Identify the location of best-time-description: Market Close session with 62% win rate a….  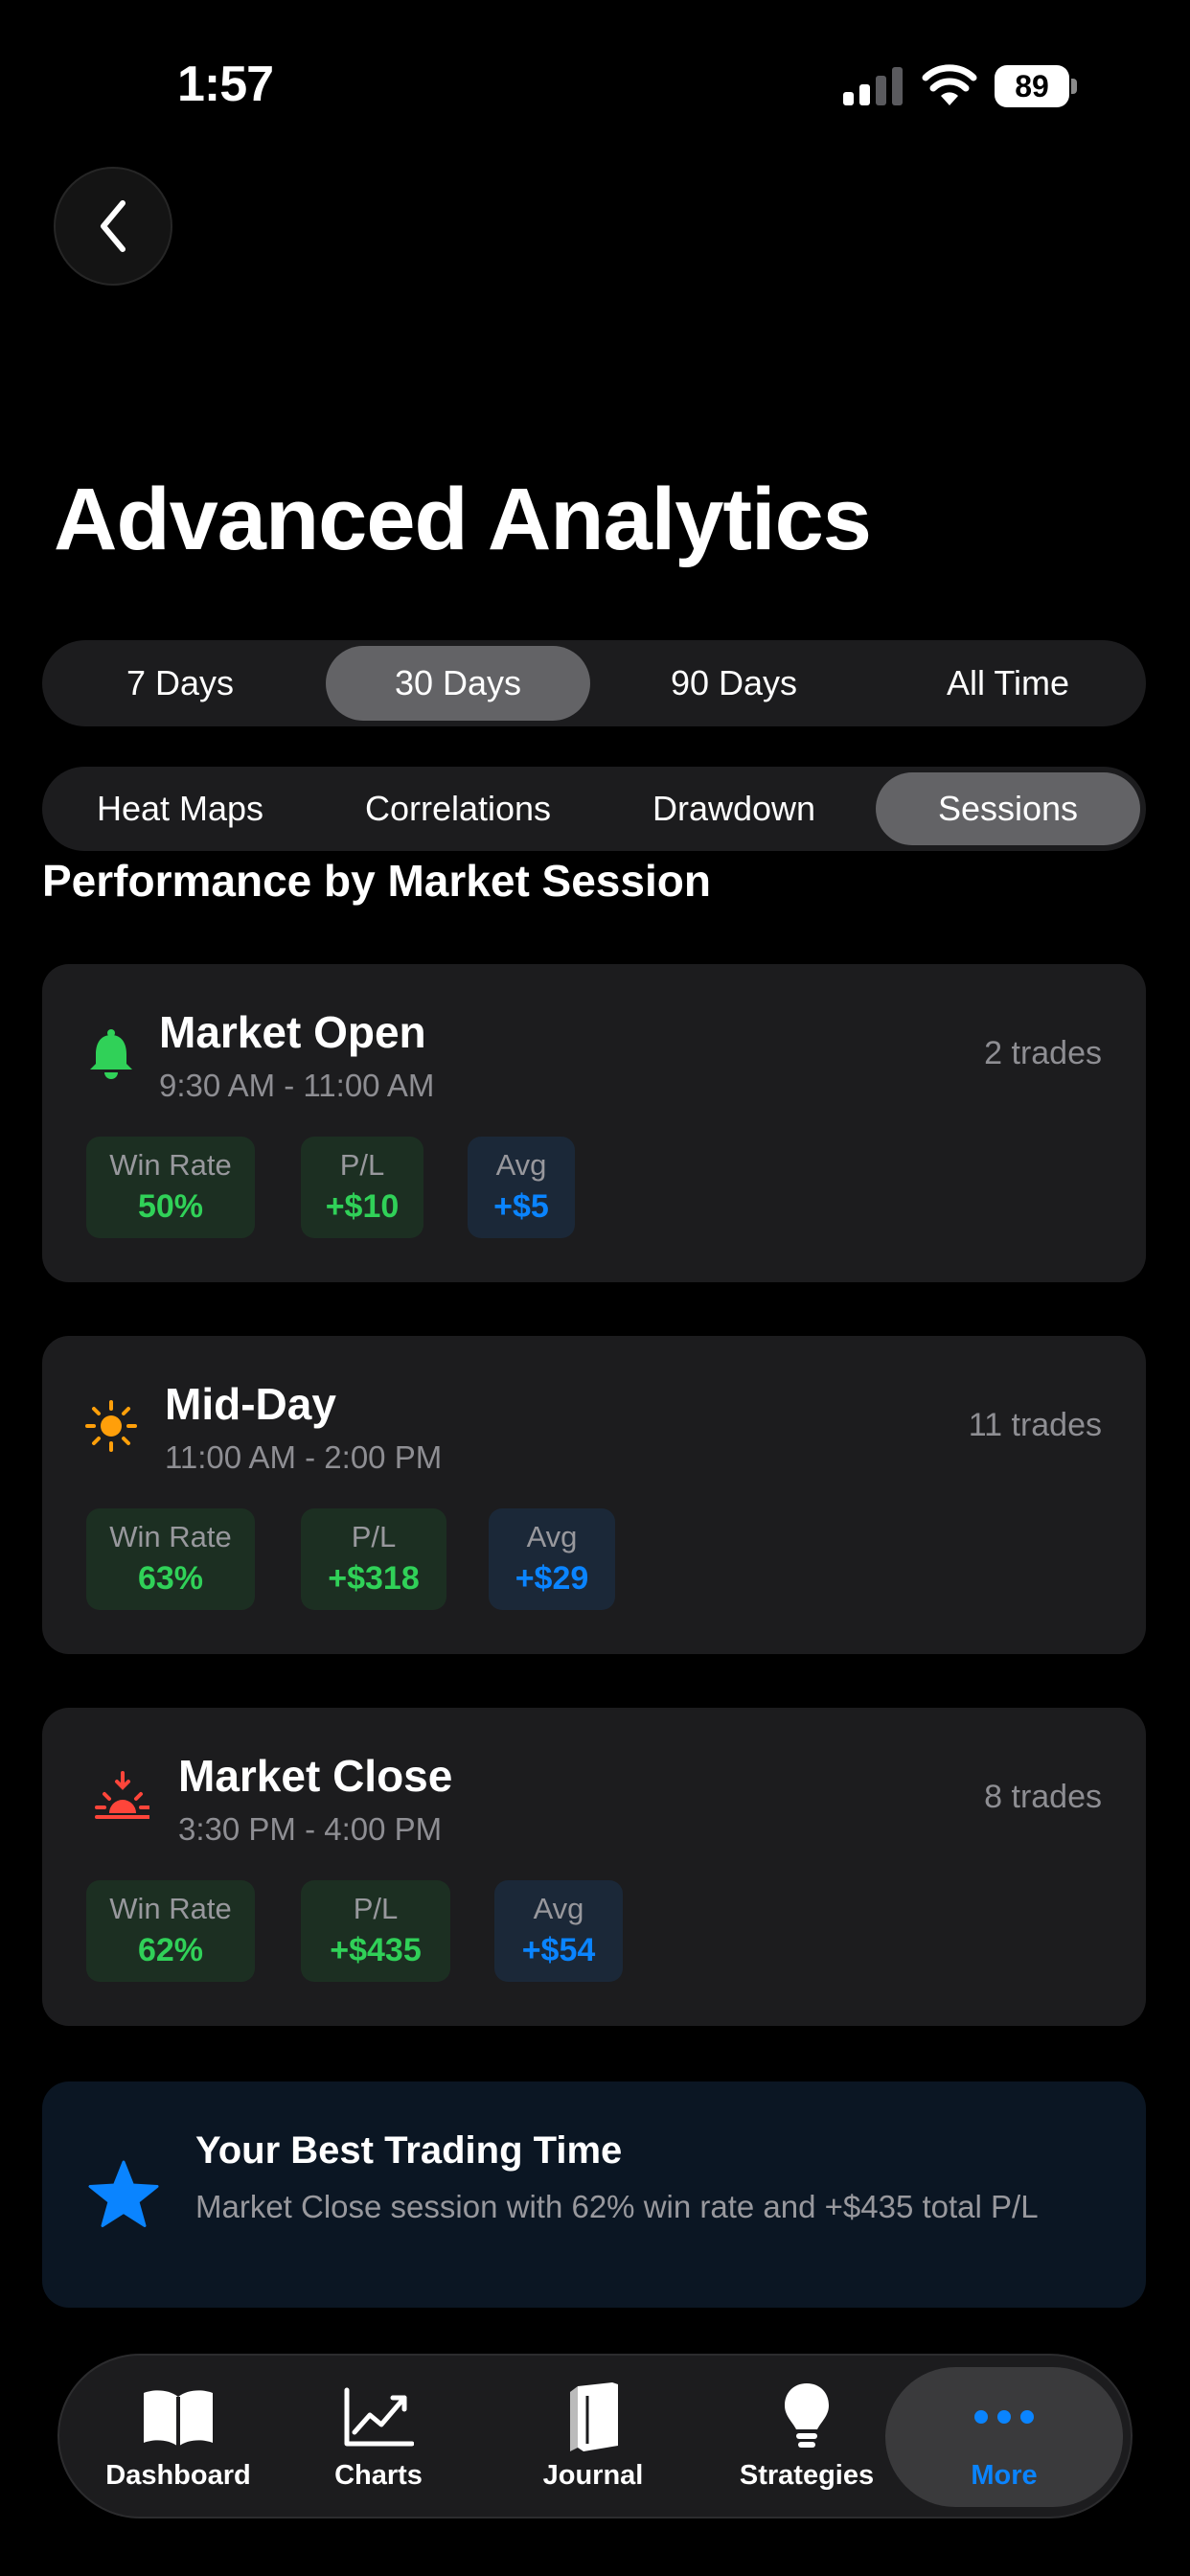
(617, 2206).